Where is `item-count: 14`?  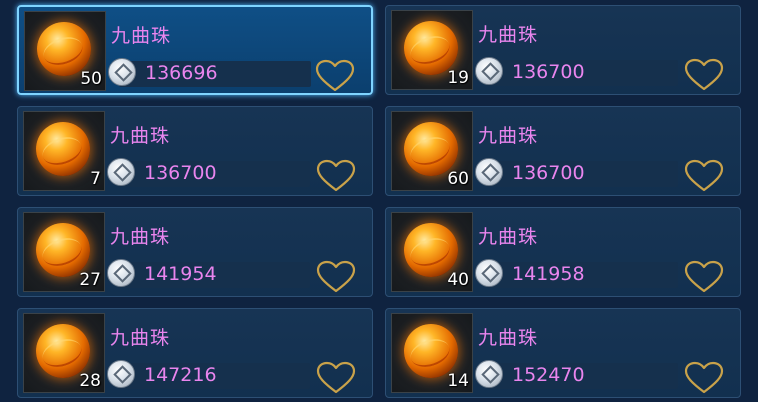 item-count: 14 is located at coordinates (458, 381).